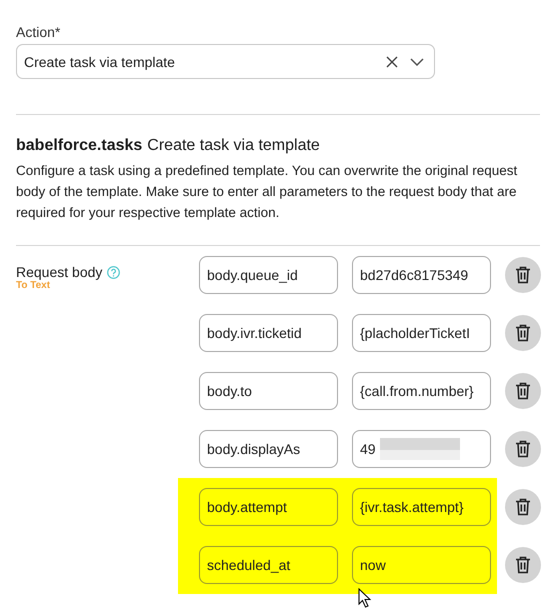 The width and height of the screenshot is (546, 608). What do you see at coordinates (268, 275) in the screenshot?
I see `input-field: body.queue_id` at bounding box center [268, 275].